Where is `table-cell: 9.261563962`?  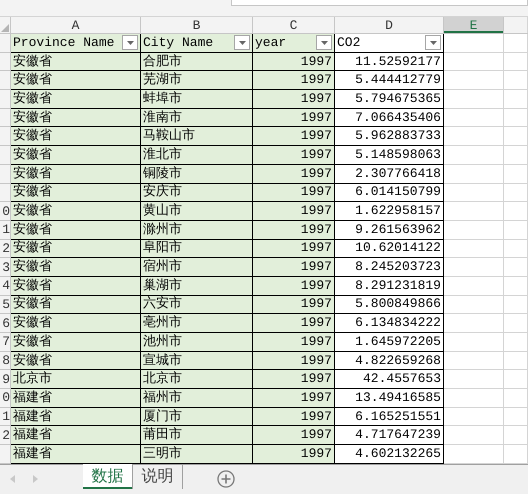 table-cell: 9.261563962 is located at coordinates (389, 230).